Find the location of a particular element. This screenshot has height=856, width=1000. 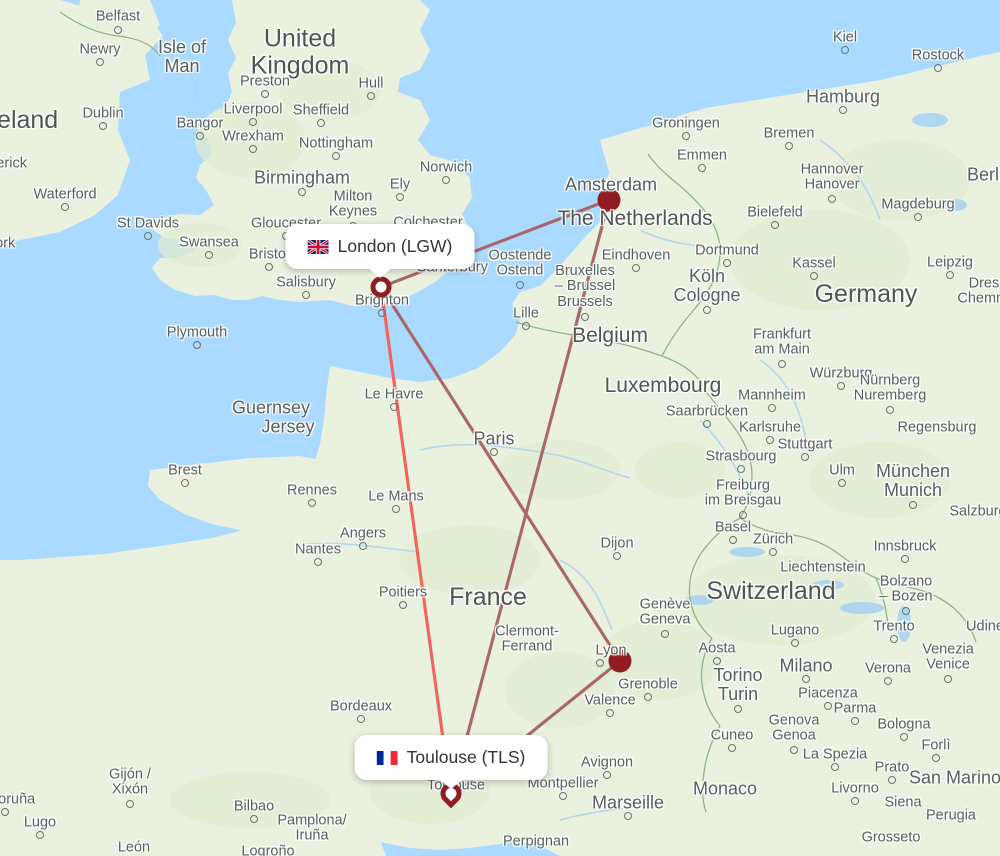

route-lgw-tls-direct is located at coordinates (416, 542).